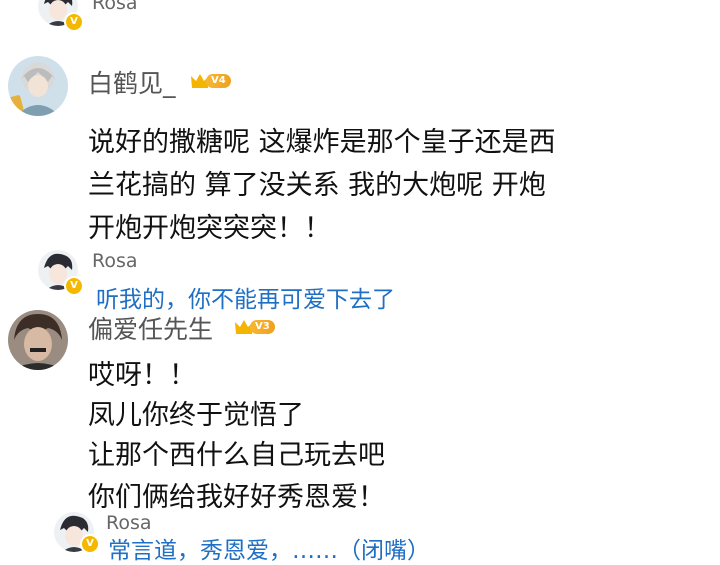  Describe the element at coordinates (262, 327) in the screenshot. I see `level-label: V3` at that location.